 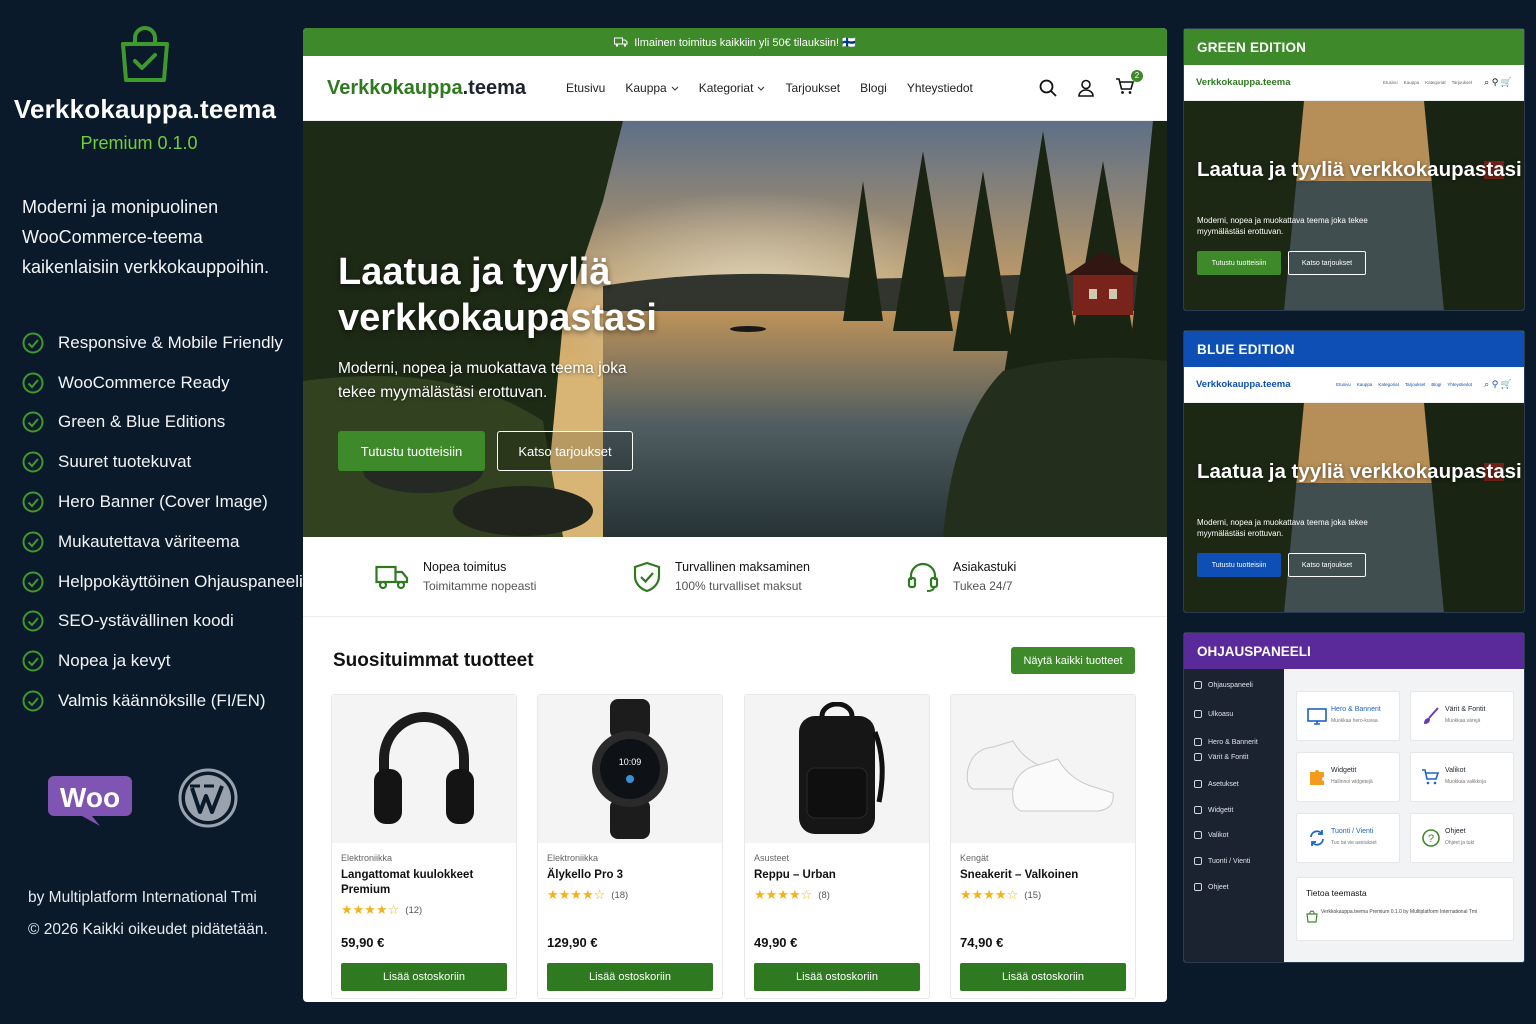 I want to click on cart-count-badge: 2, so click(x=1137, y=75).